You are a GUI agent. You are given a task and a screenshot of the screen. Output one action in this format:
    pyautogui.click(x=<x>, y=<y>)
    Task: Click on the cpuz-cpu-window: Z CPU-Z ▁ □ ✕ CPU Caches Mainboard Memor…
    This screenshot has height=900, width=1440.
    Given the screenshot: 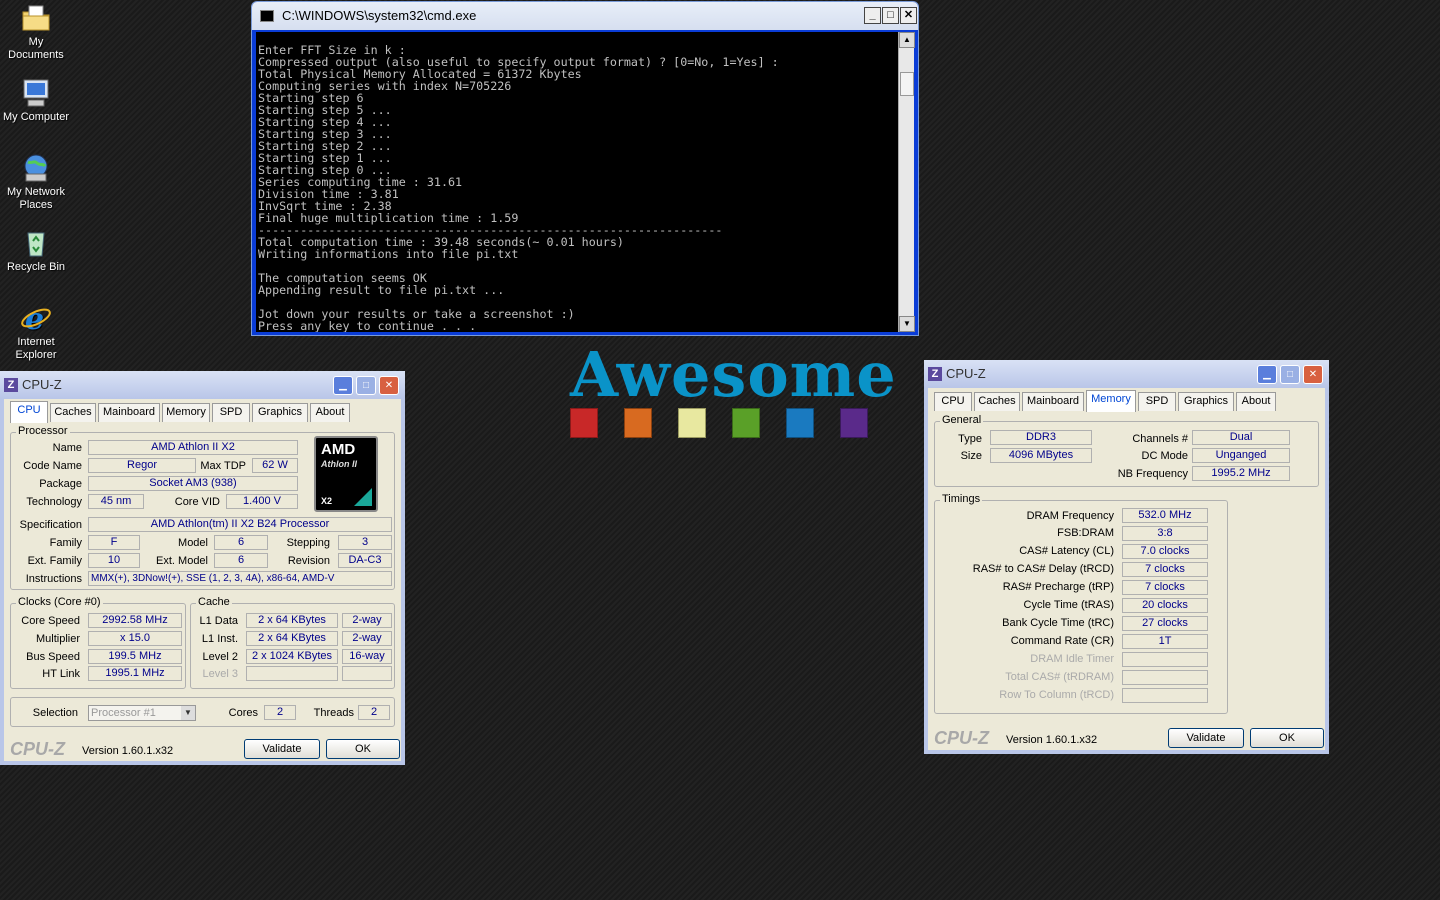 What is the action you would take?
    pyautogui.click(x=202, y=568)
    